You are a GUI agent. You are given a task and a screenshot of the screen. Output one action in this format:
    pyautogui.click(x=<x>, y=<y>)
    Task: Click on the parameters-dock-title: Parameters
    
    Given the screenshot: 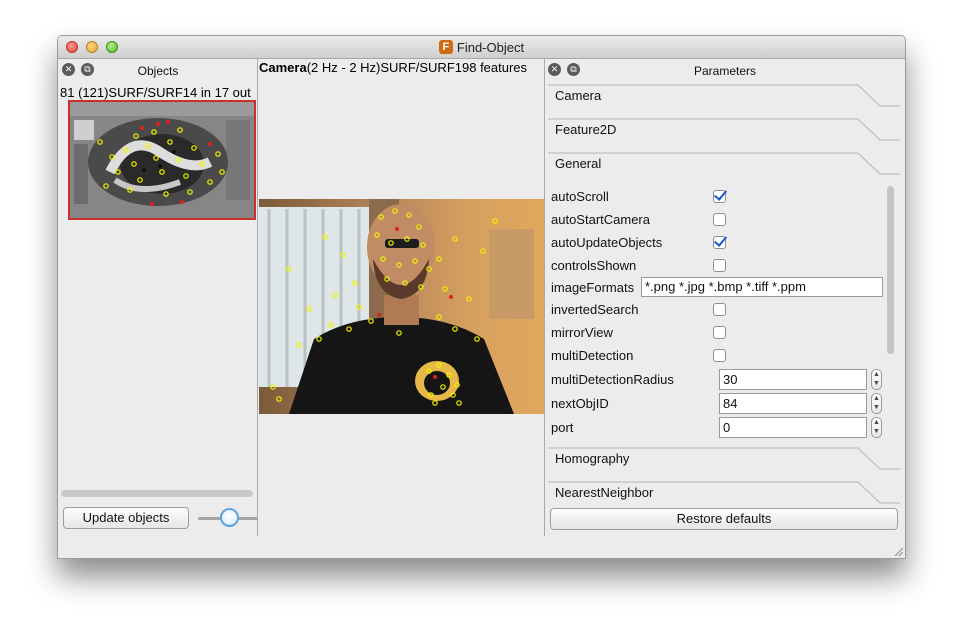 What is the action you would take?
    pyautogui.click(x=725, y=71)
    